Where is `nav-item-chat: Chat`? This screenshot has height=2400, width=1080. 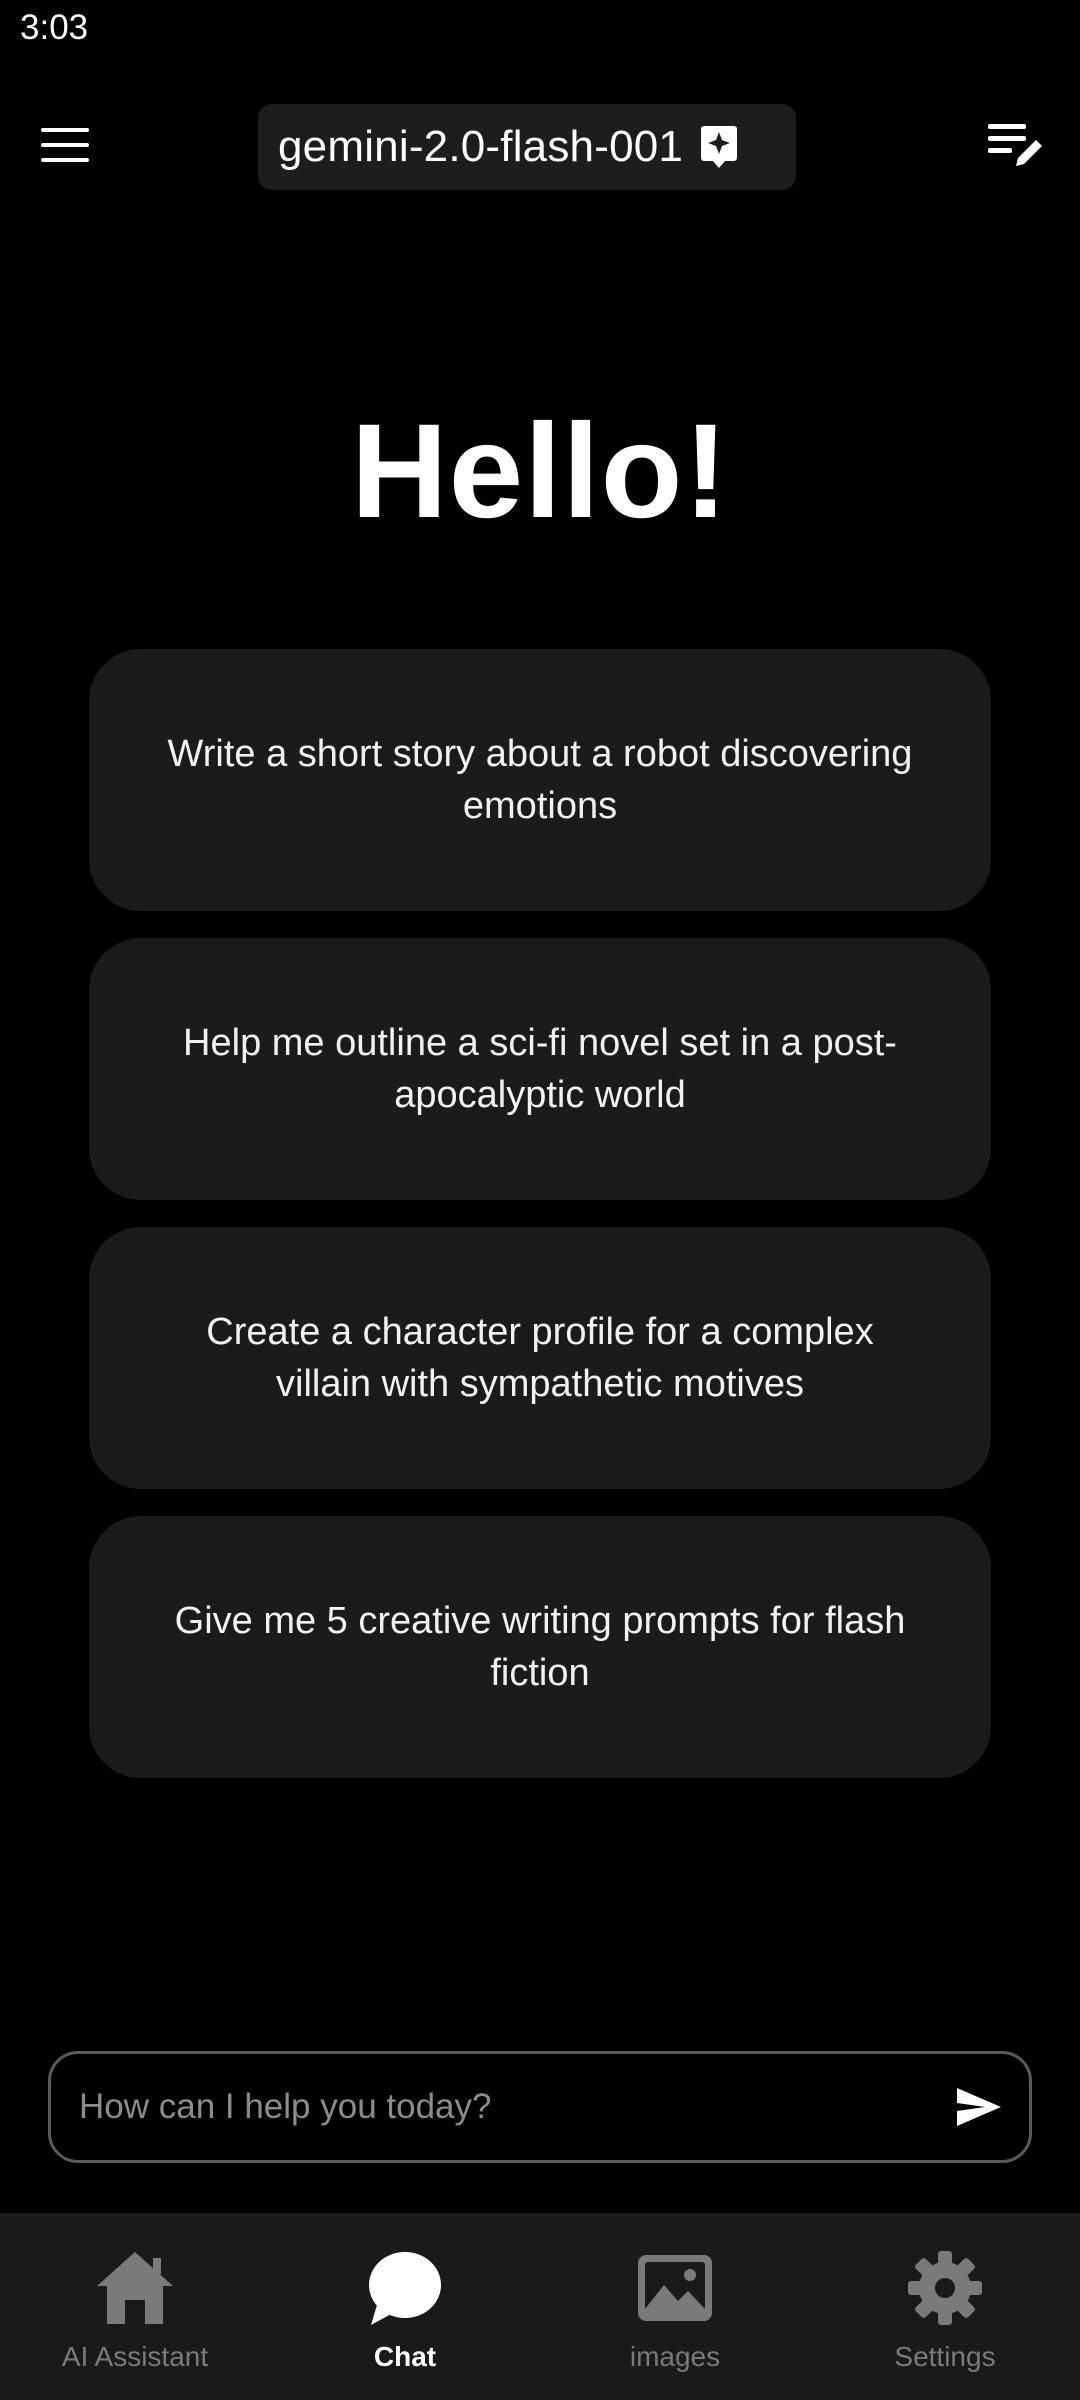 nav-item-chat: Chat is located at coordinates (405, 2306).